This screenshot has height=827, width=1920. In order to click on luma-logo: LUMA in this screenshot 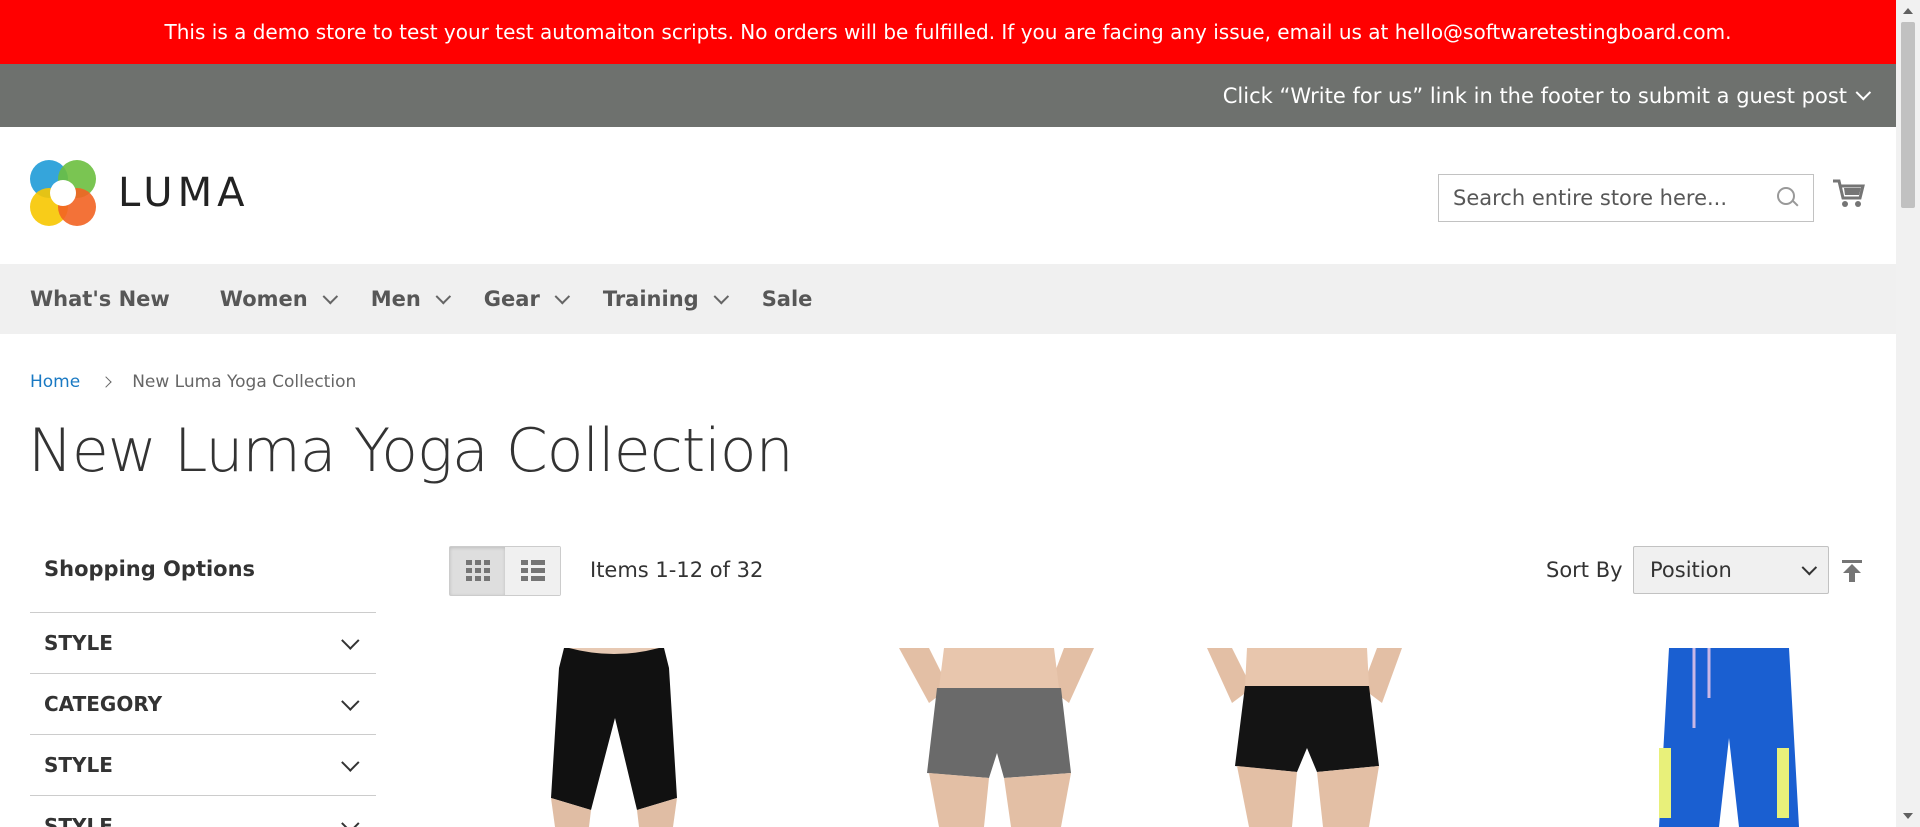, I will do `click(139, 193)`.